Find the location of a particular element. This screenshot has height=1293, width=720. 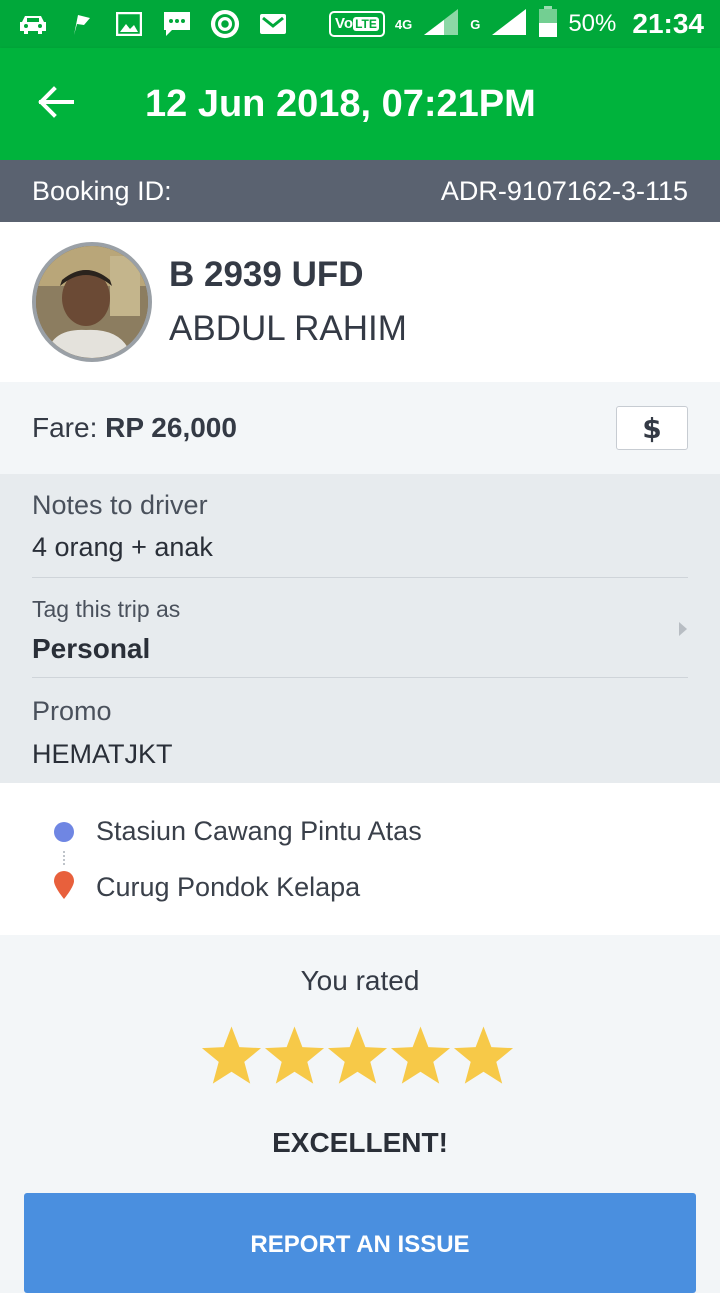

fare-text: Fare: RP 26,000 is located at coordinates (134, 428).